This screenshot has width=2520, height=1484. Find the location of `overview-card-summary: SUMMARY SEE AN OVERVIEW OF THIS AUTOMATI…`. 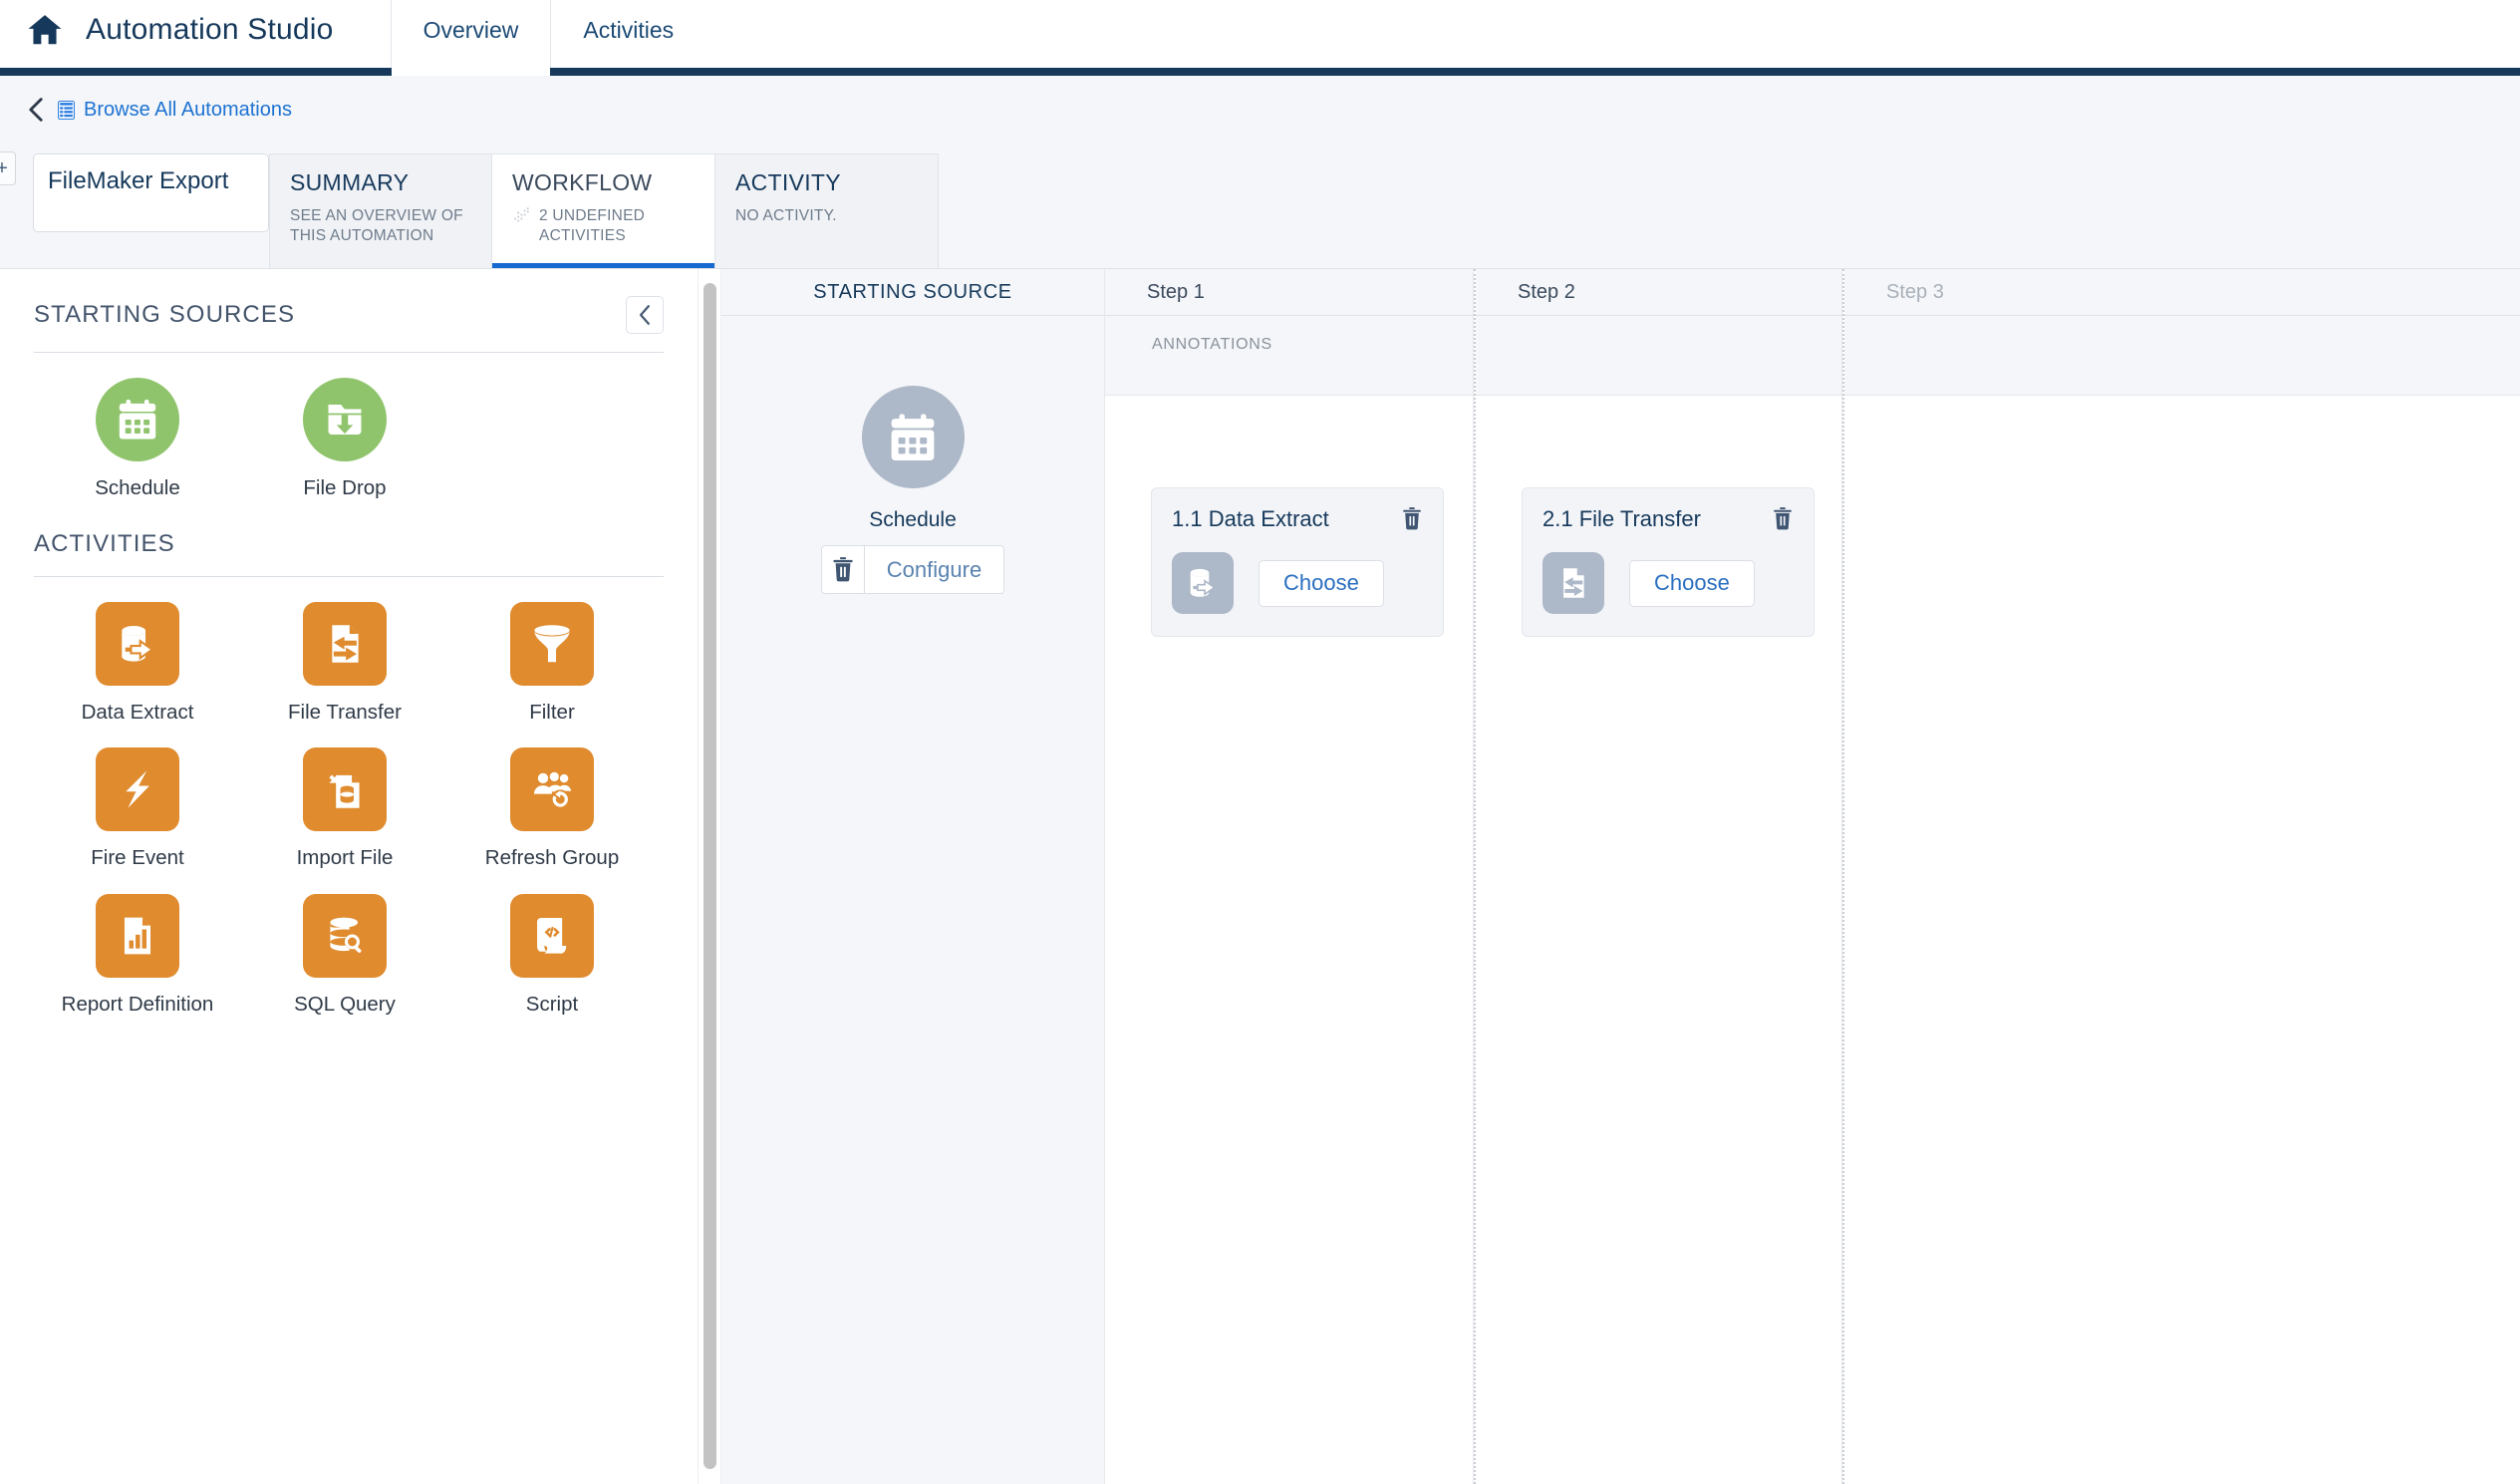

overview-card-summary: SUMMARY SEE AN OVERVIEW OF THIS AUTOMATI… is located at coordinates (380, 210).